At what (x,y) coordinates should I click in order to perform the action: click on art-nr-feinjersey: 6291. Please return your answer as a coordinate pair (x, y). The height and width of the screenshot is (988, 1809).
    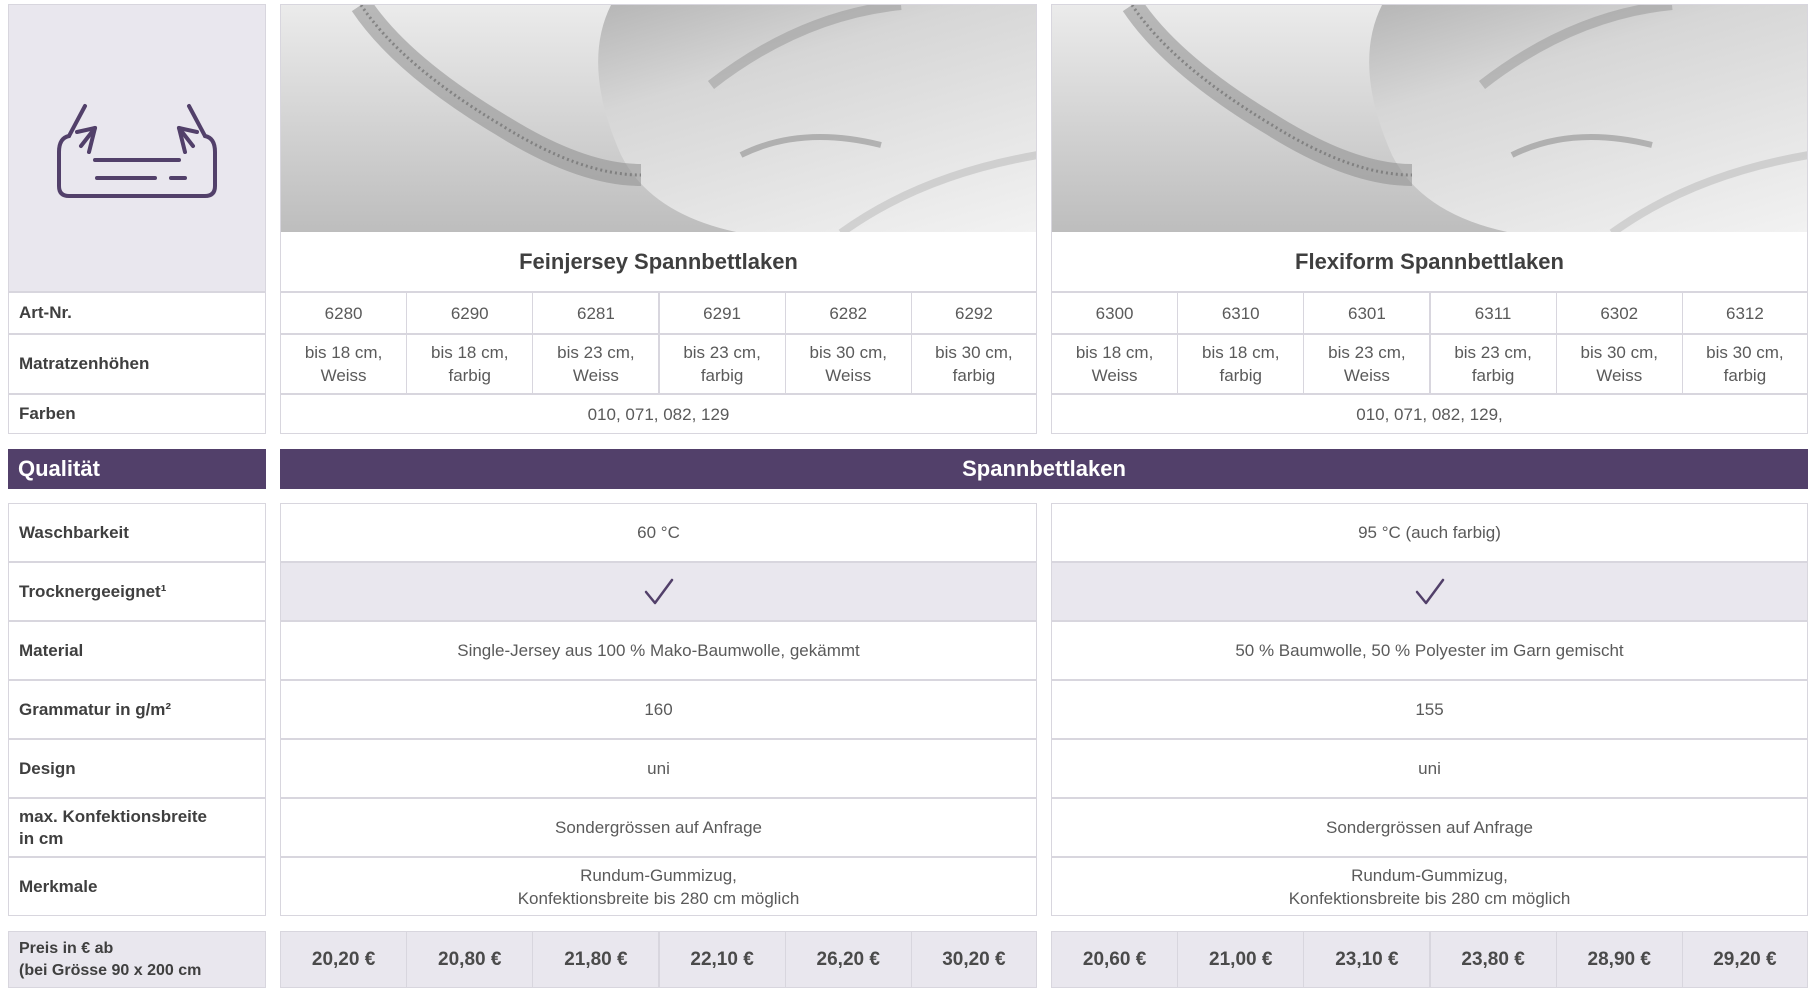
    Looking at the image, I should click on (722, 313).